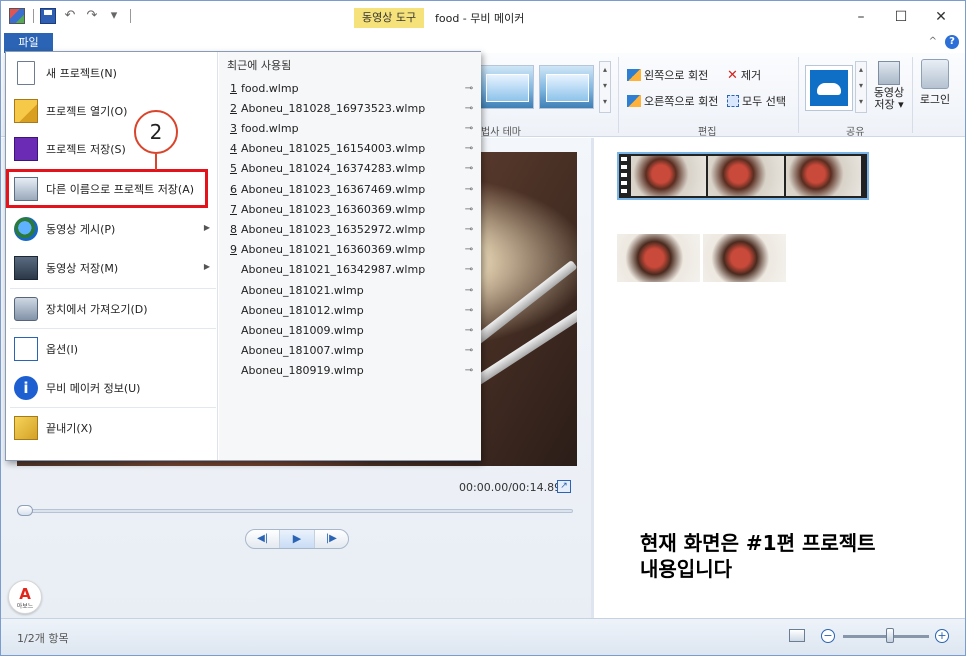 The image size is (966, 656). I want to click on sign-in-button: 로그인, so click(935, 83).